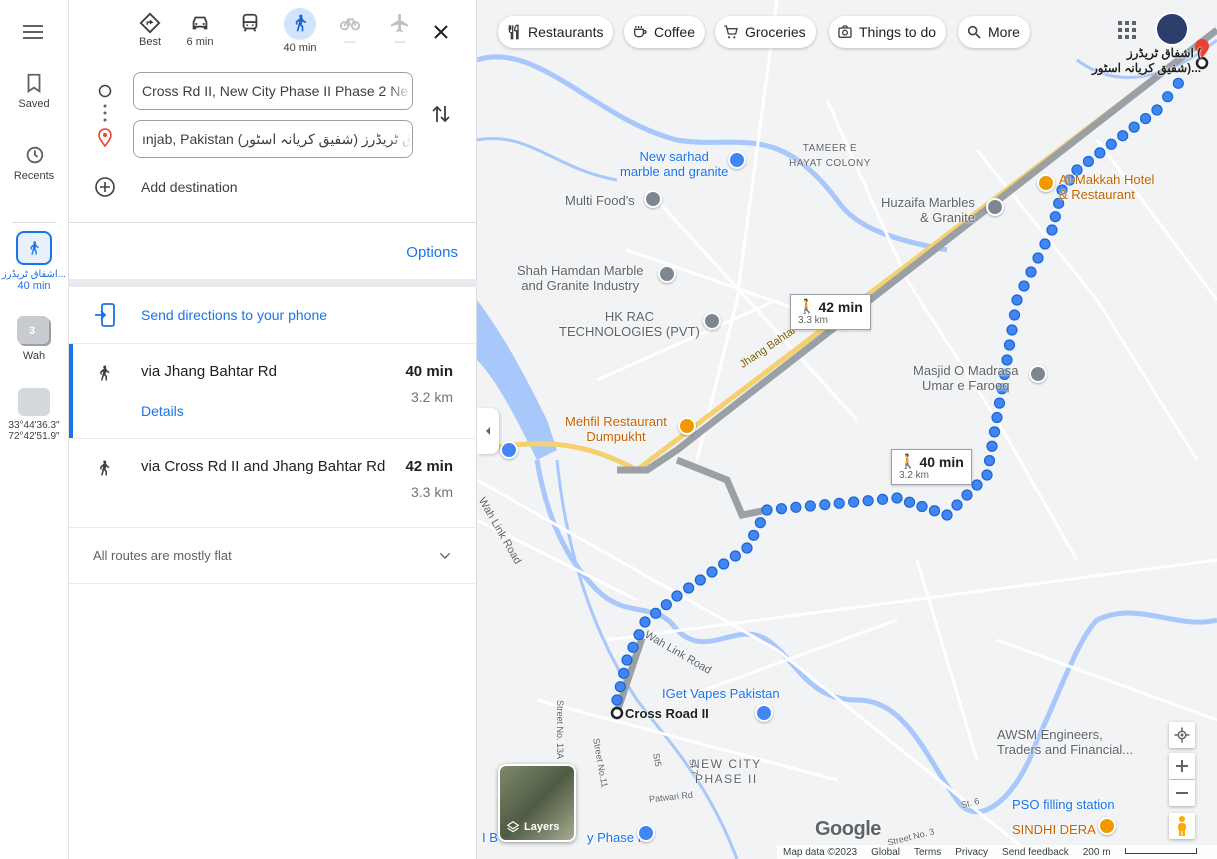  Describe the element at coordinates (273, 555) in the screenshot. I see `elevation-summary: All routes are mostly flat` at that location.